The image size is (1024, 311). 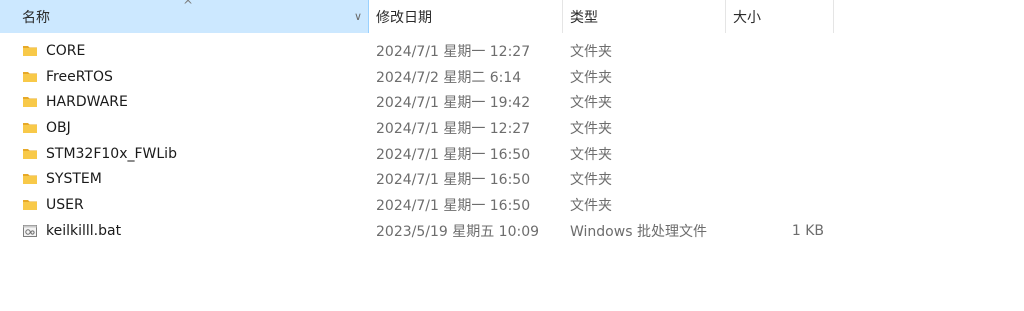 I want to click on file-name-cell: STM32F10x_FWLib, so click(x=192, y=154).